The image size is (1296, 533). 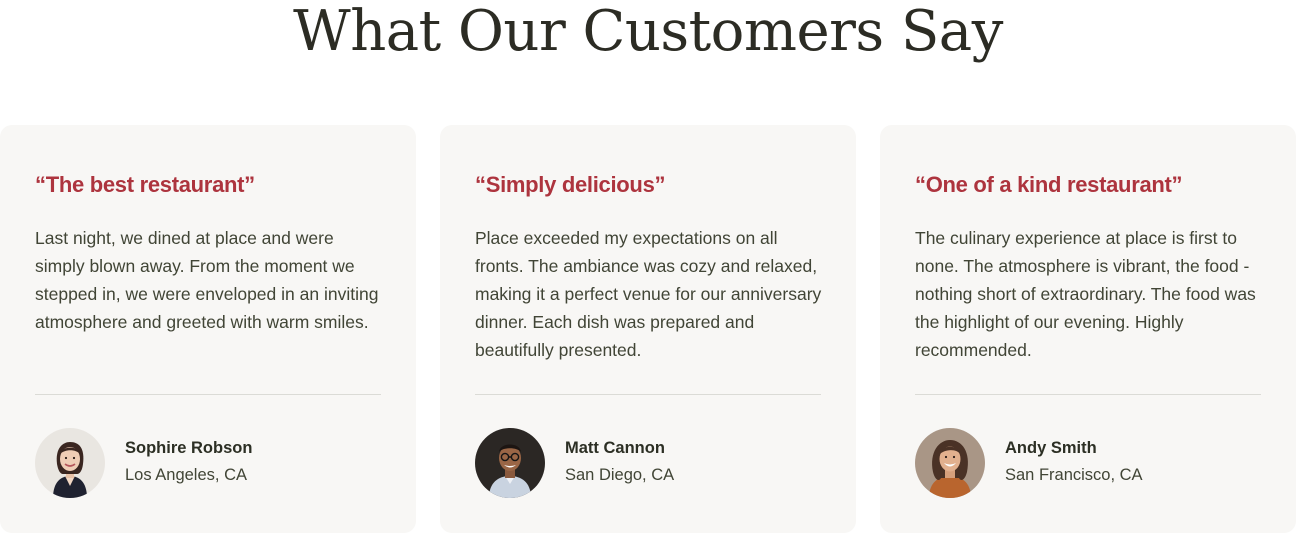 I want to click on woman-portrait-avatar, so click(x=70, y=463).